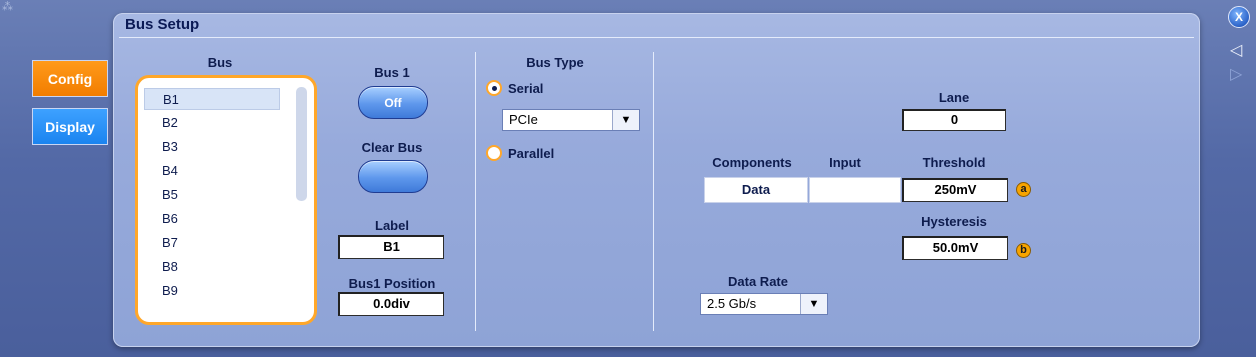  Describe the element at coordinates (212, 219) in the screenshot. I see `list-item: B6` at that location.